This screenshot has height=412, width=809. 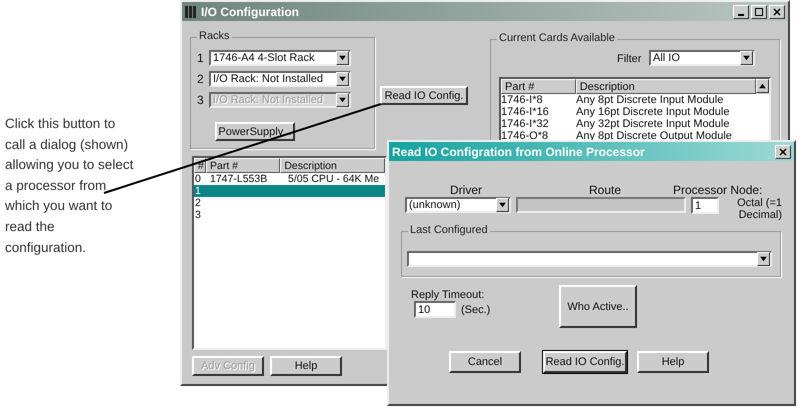 I want to click on rack-number: 3, so click(x=201, y=100).